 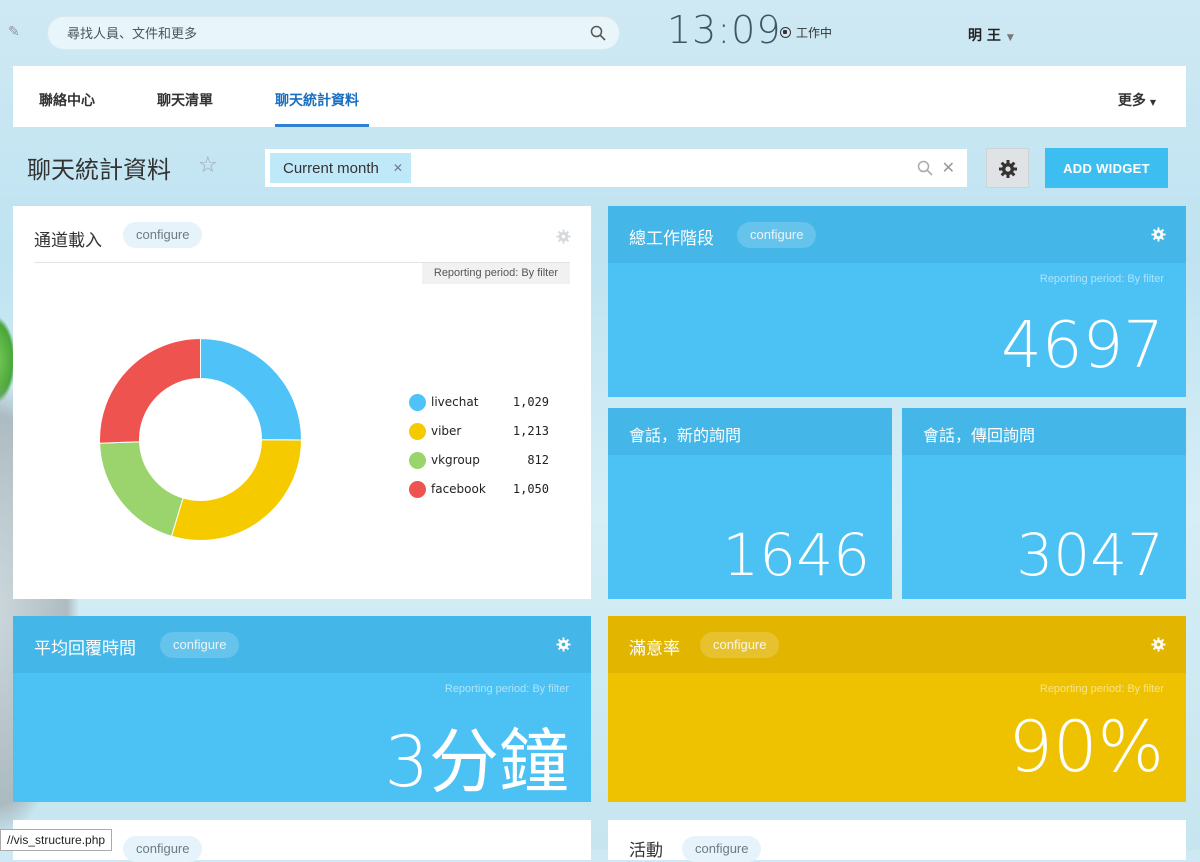 I want to click on page-title: 聊天統計資料, so click(x=99, y=170).